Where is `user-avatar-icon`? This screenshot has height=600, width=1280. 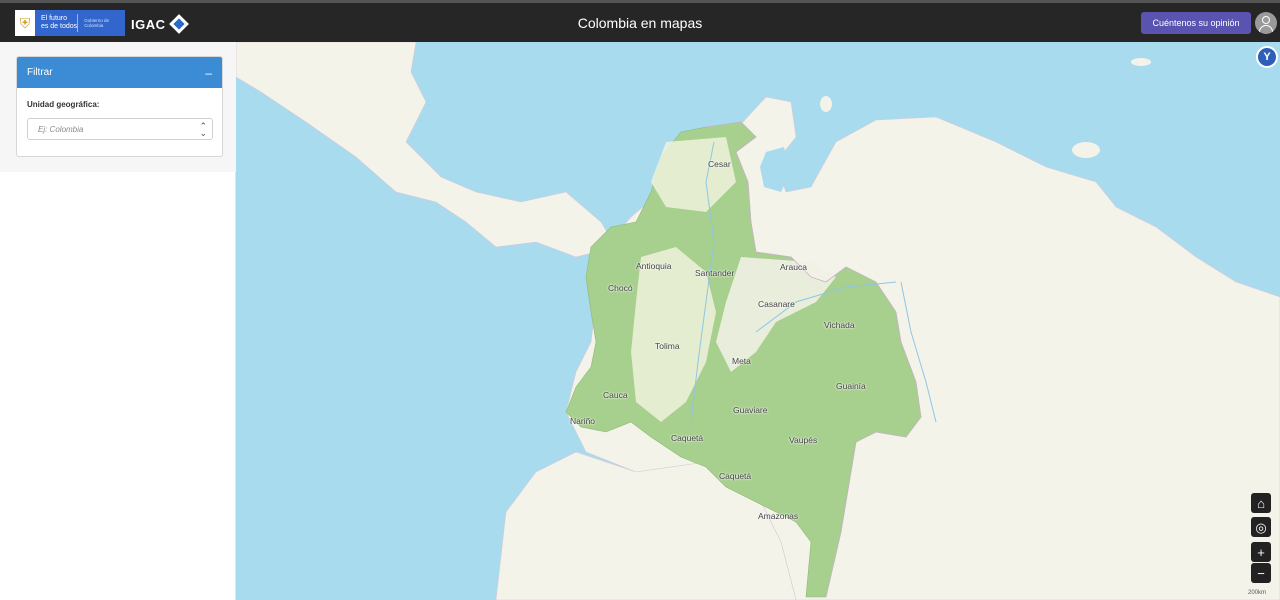 user-avatar-icon is located at coordinates (1266, 23).